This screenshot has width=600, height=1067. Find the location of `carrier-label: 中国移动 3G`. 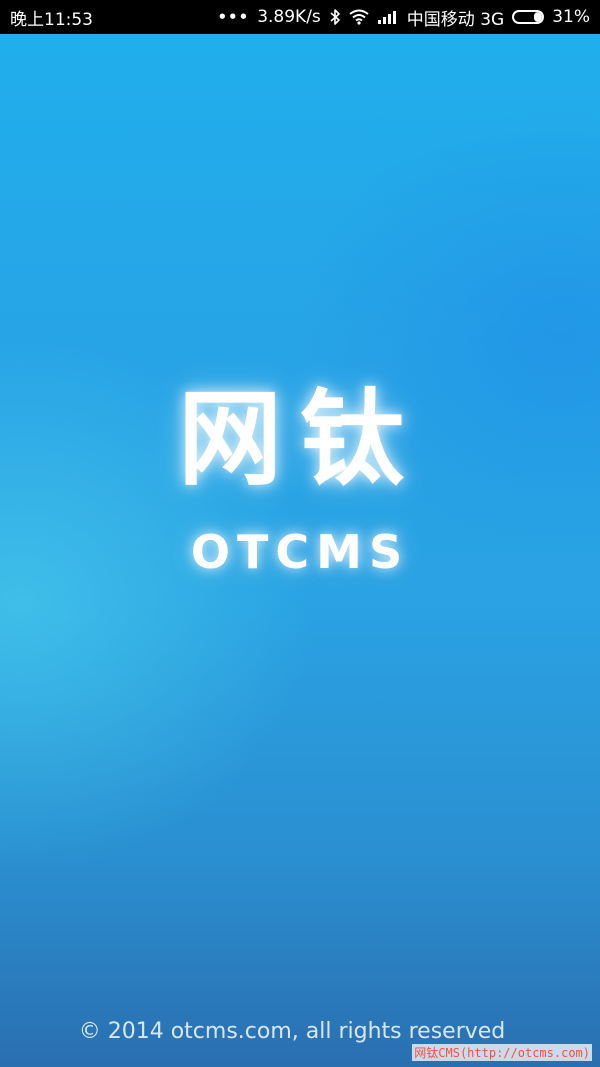

carrier-label: 中国移动 3G is located at coordinates (455, 19).